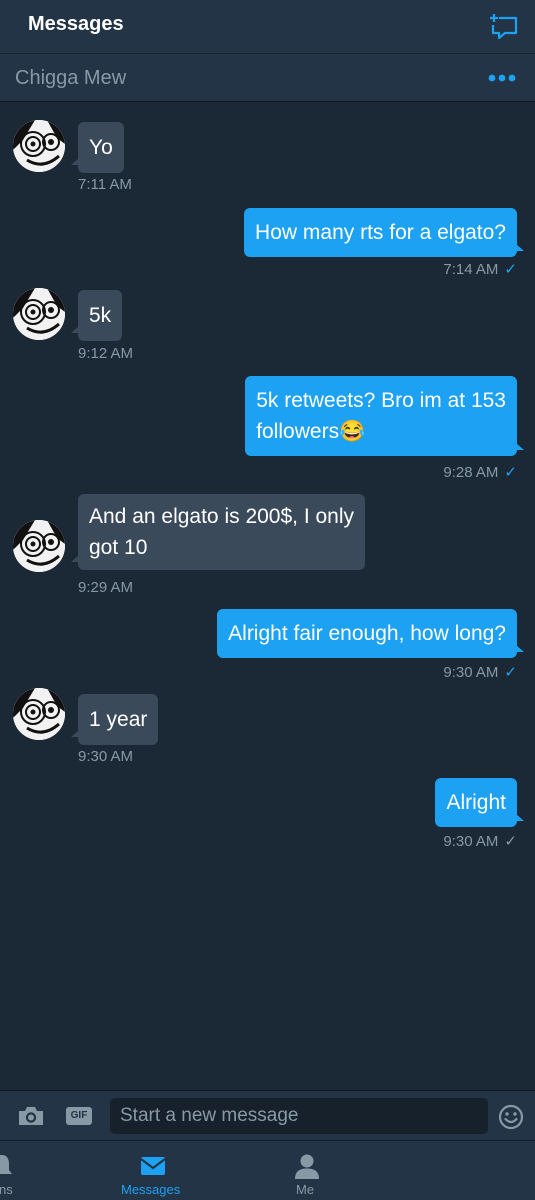 This screenshot has width=535, height=1200. What do you see at coordinates (118, 547) in the screenshot?
I see `message-text-line: got 10` at bounding box center [118, 547].